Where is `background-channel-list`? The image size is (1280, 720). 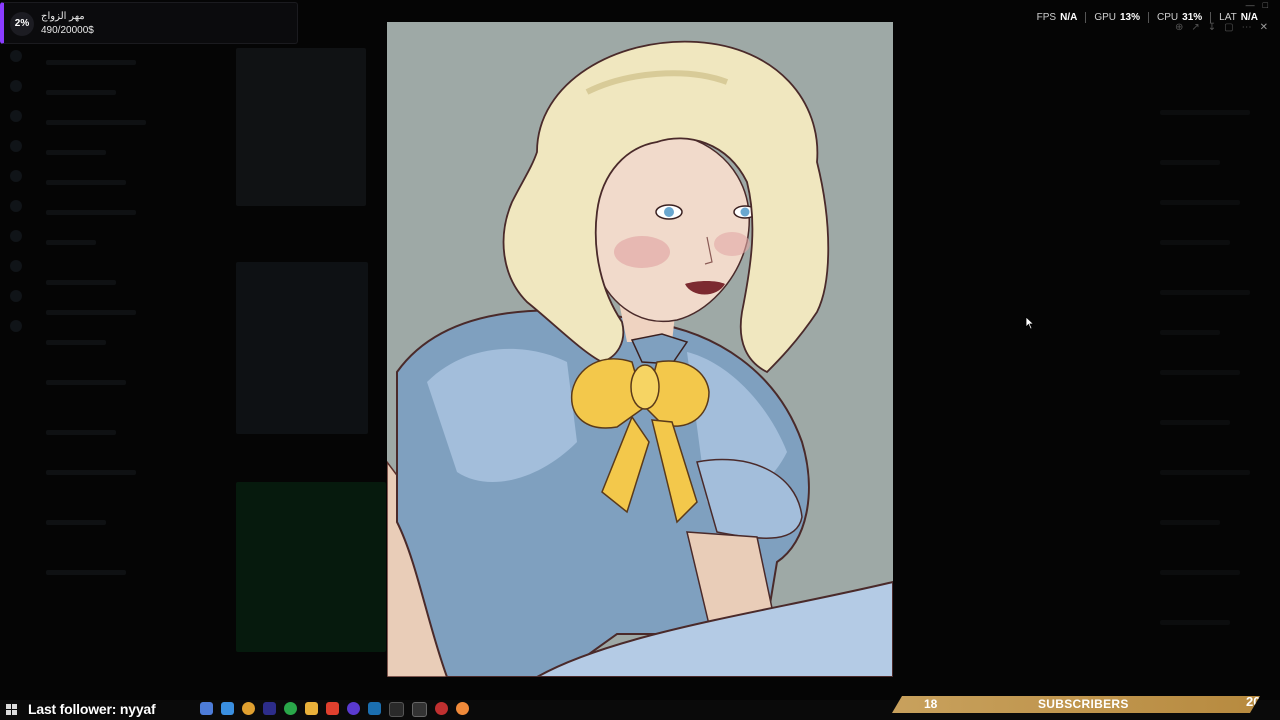
background-channel-list is located at coordinates (126, 350).